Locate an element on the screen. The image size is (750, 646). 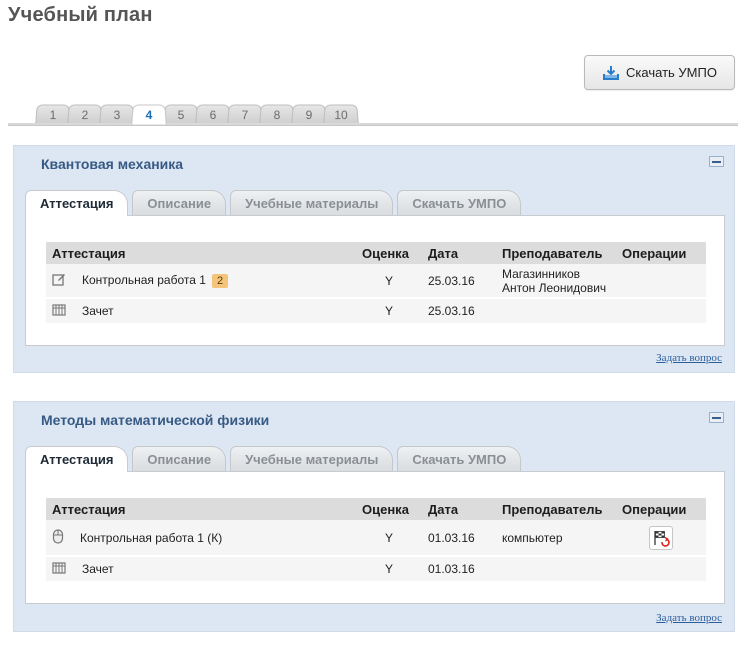
tab-semester-10: 10 is located at coordinates (341, 114).